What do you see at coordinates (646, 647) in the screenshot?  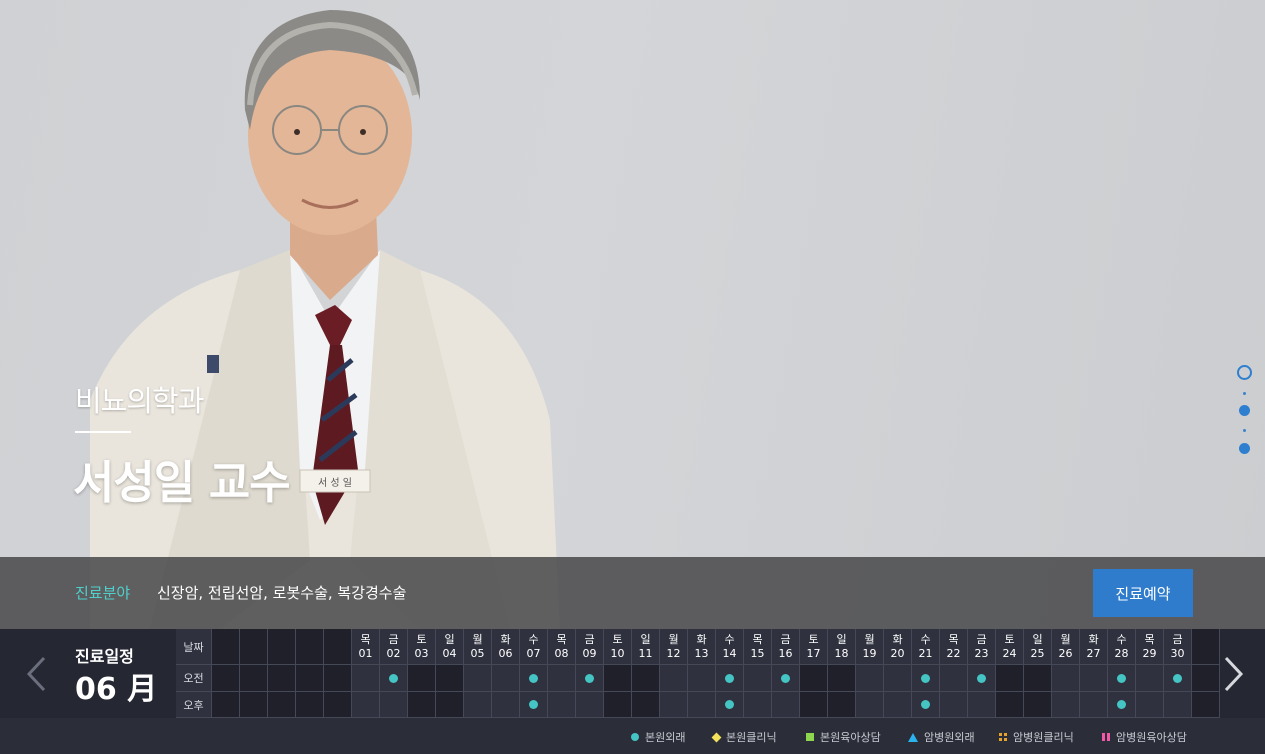 I see `schedule-date-cell: 일 11` at bounding box center [646, 647].